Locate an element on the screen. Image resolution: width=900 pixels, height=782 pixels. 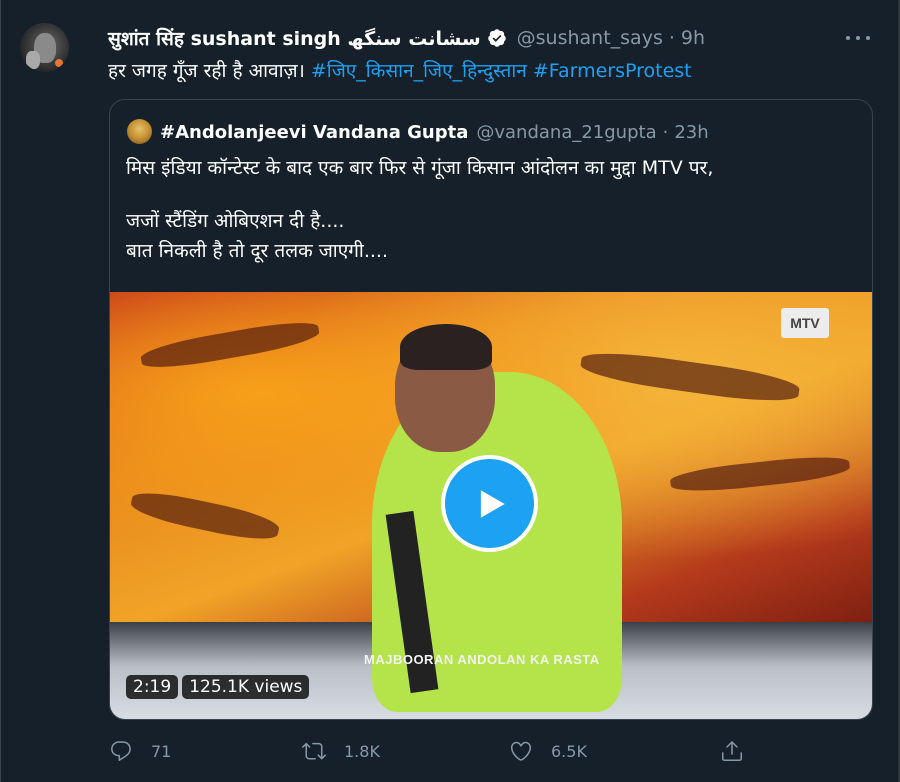
hashtag-link: #जिए_किसान_जिए_हिन्दुस्तान is located at coordinates (419, 71).